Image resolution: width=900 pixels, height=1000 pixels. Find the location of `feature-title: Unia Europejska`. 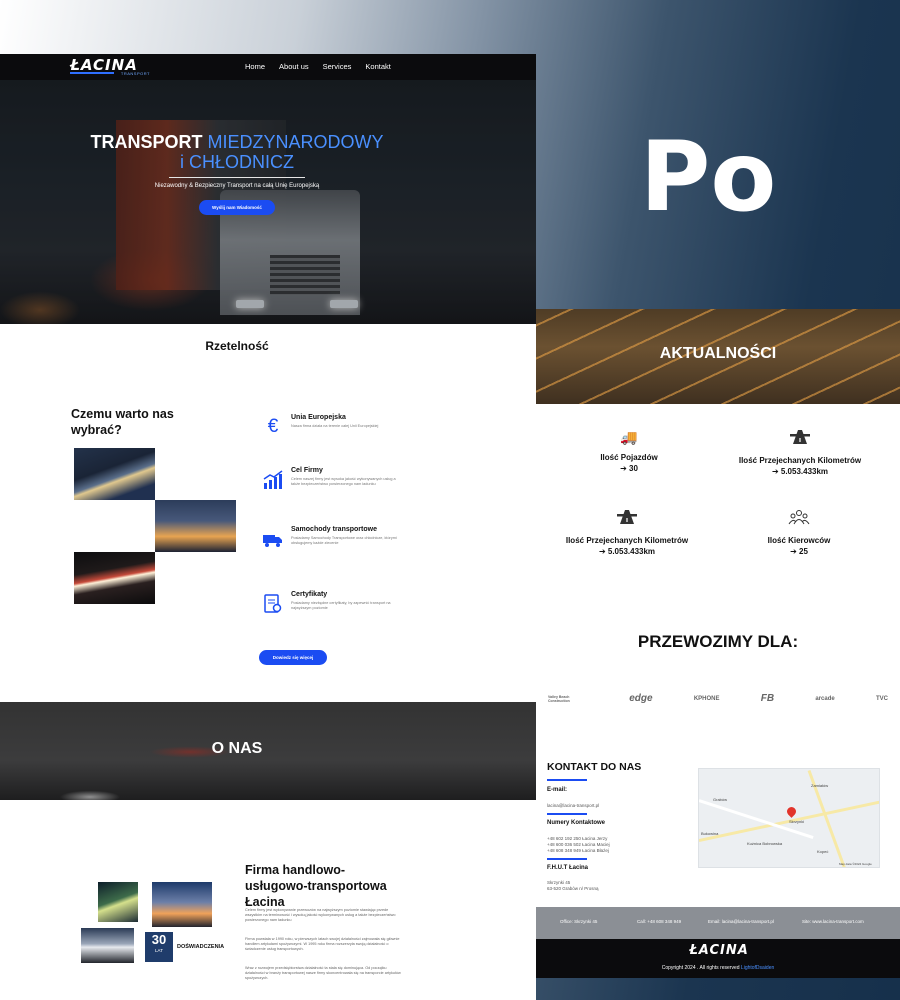

feature-title: Unia Europejska is located at coordinates (318, 417).